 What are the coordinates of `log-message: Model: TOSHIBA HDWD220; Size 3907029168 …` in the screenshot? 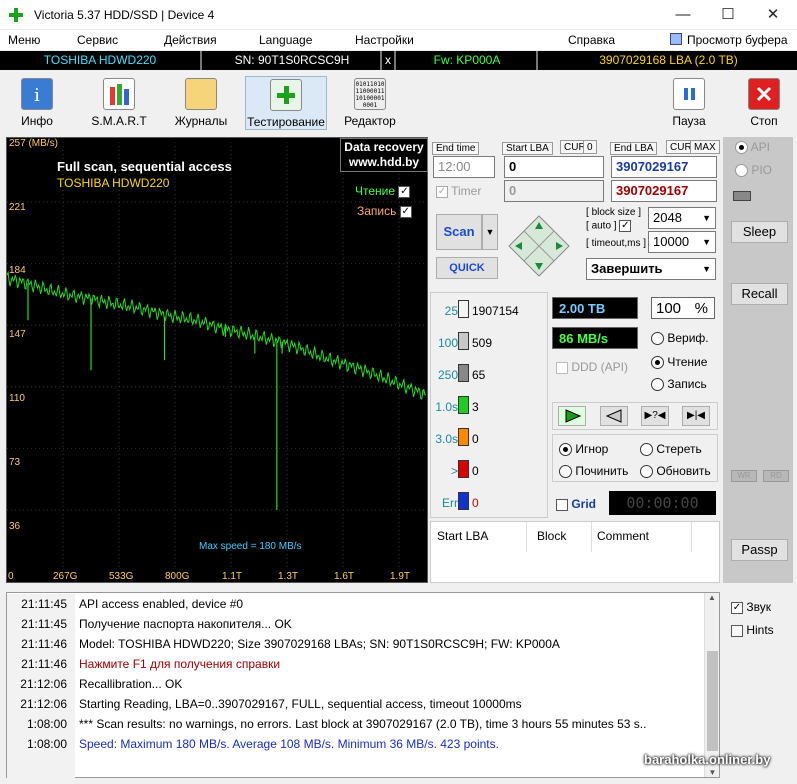 It's located at (319, 644).